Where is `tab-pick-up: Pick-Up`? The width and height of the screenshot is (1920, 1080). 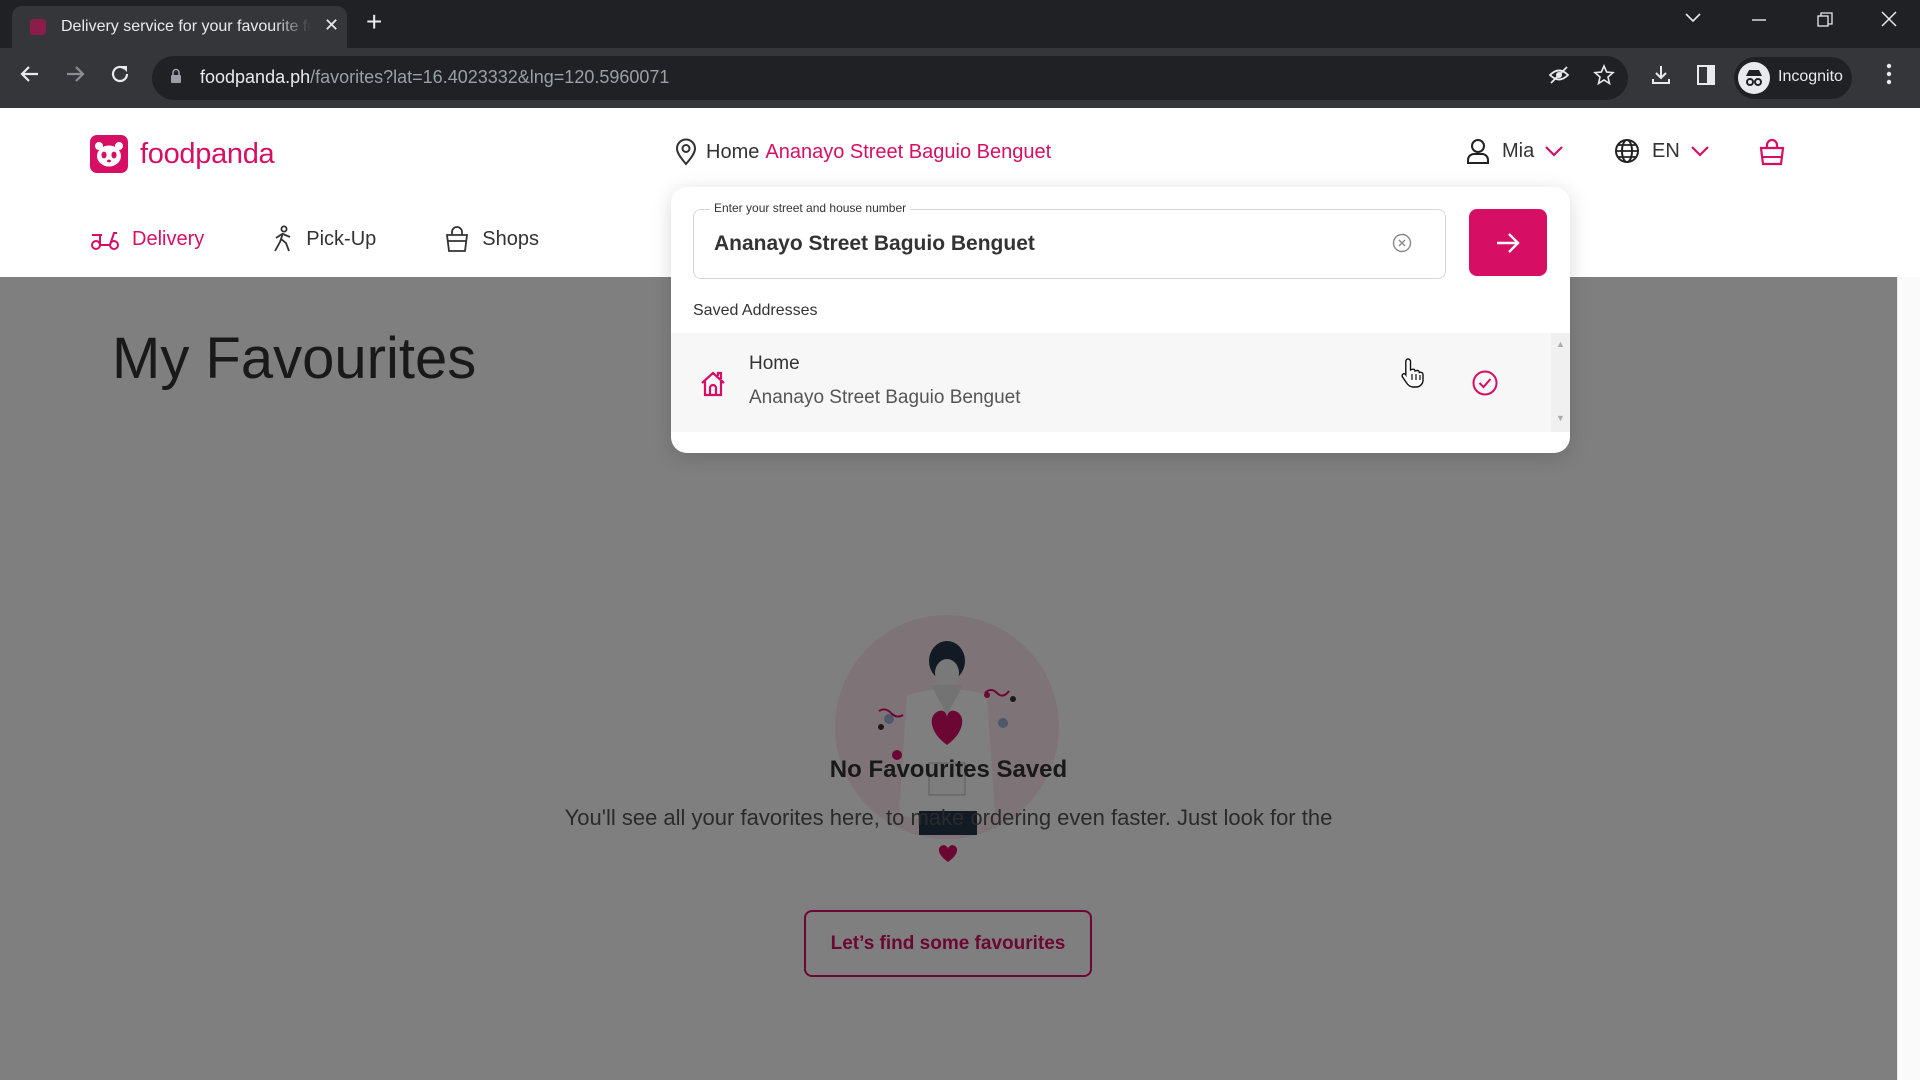
tab-pick-up: Pick-Up is located at coordinates (324, 239).